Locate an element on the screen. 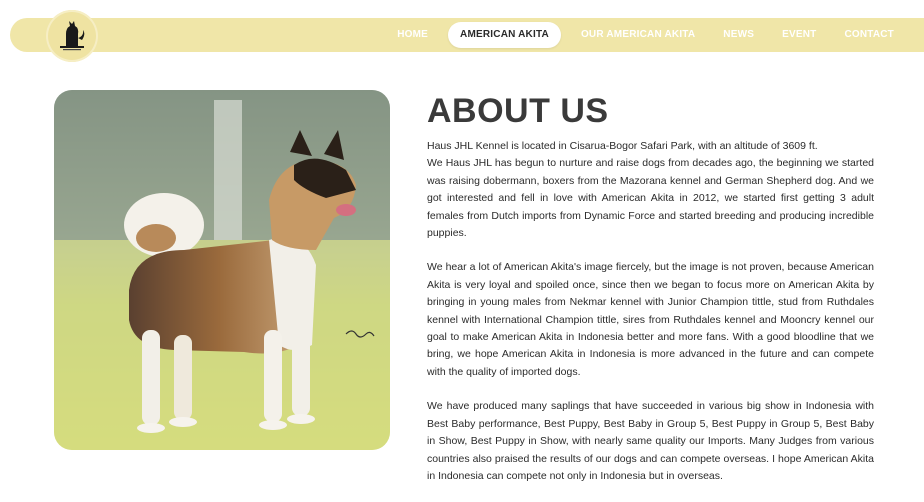 The width and height of the screenshot is (924, 502). nav-american-akita: AMERICAN AKITA is located at coordinates (504, 35).